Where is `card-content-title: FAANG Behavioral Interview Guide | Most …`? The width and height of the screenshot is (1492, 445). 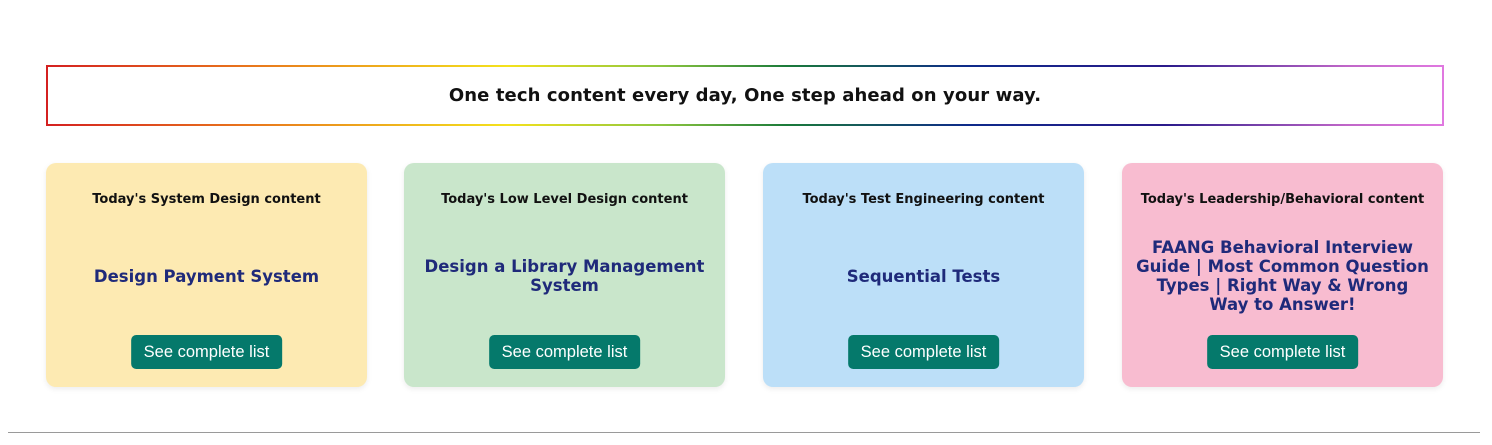
card-content-title: FAANG Behavioral Interview Guide | Most … is located at coordinates (1282, 276).